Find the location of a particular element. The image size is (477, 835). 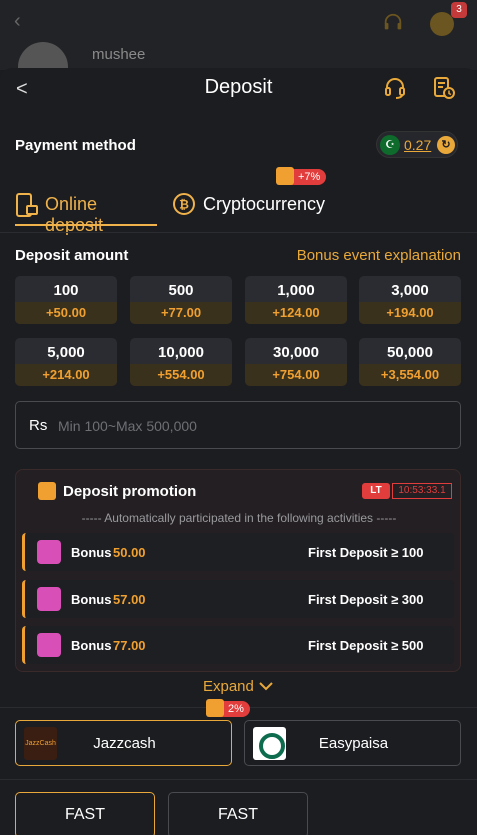

channel-fast-2: FAST is located at coordinates (238, 813).